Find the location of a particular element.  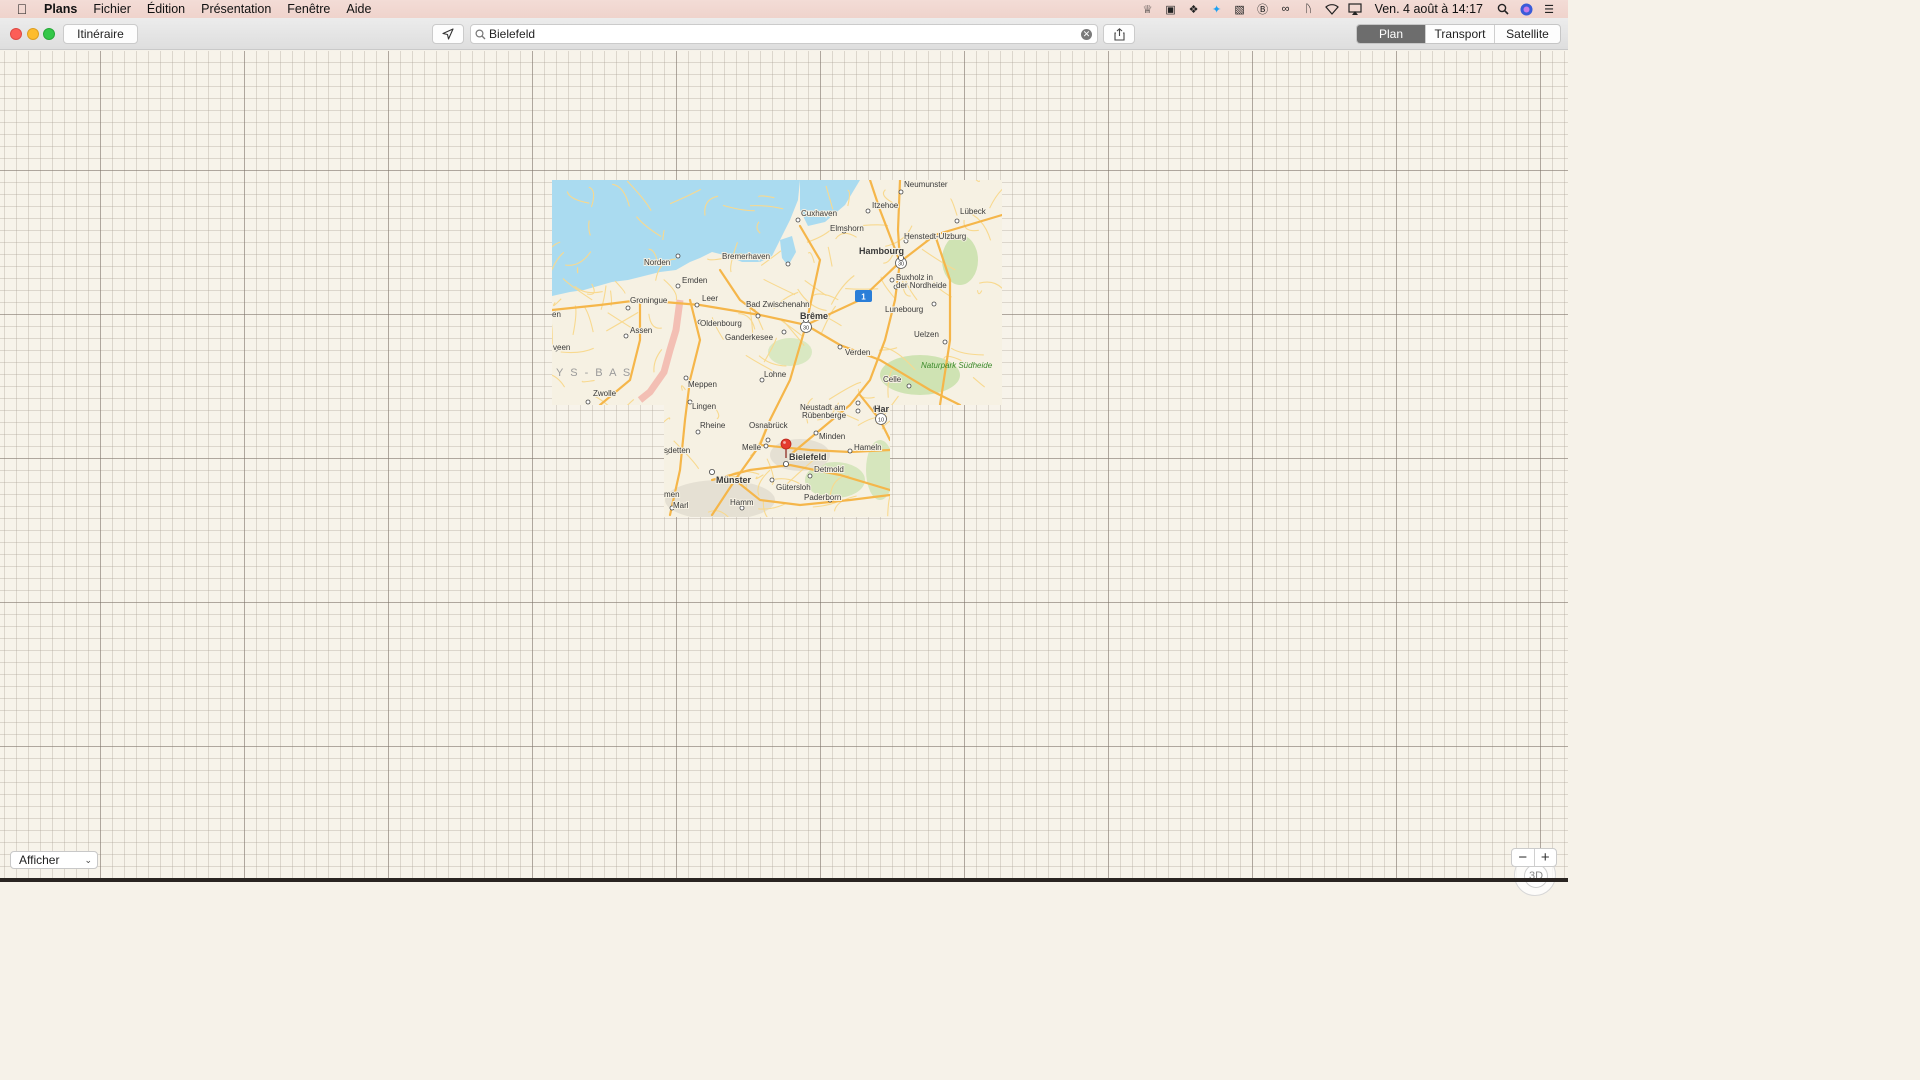

city-label: Neumunster is located at coordinates (926, 184).